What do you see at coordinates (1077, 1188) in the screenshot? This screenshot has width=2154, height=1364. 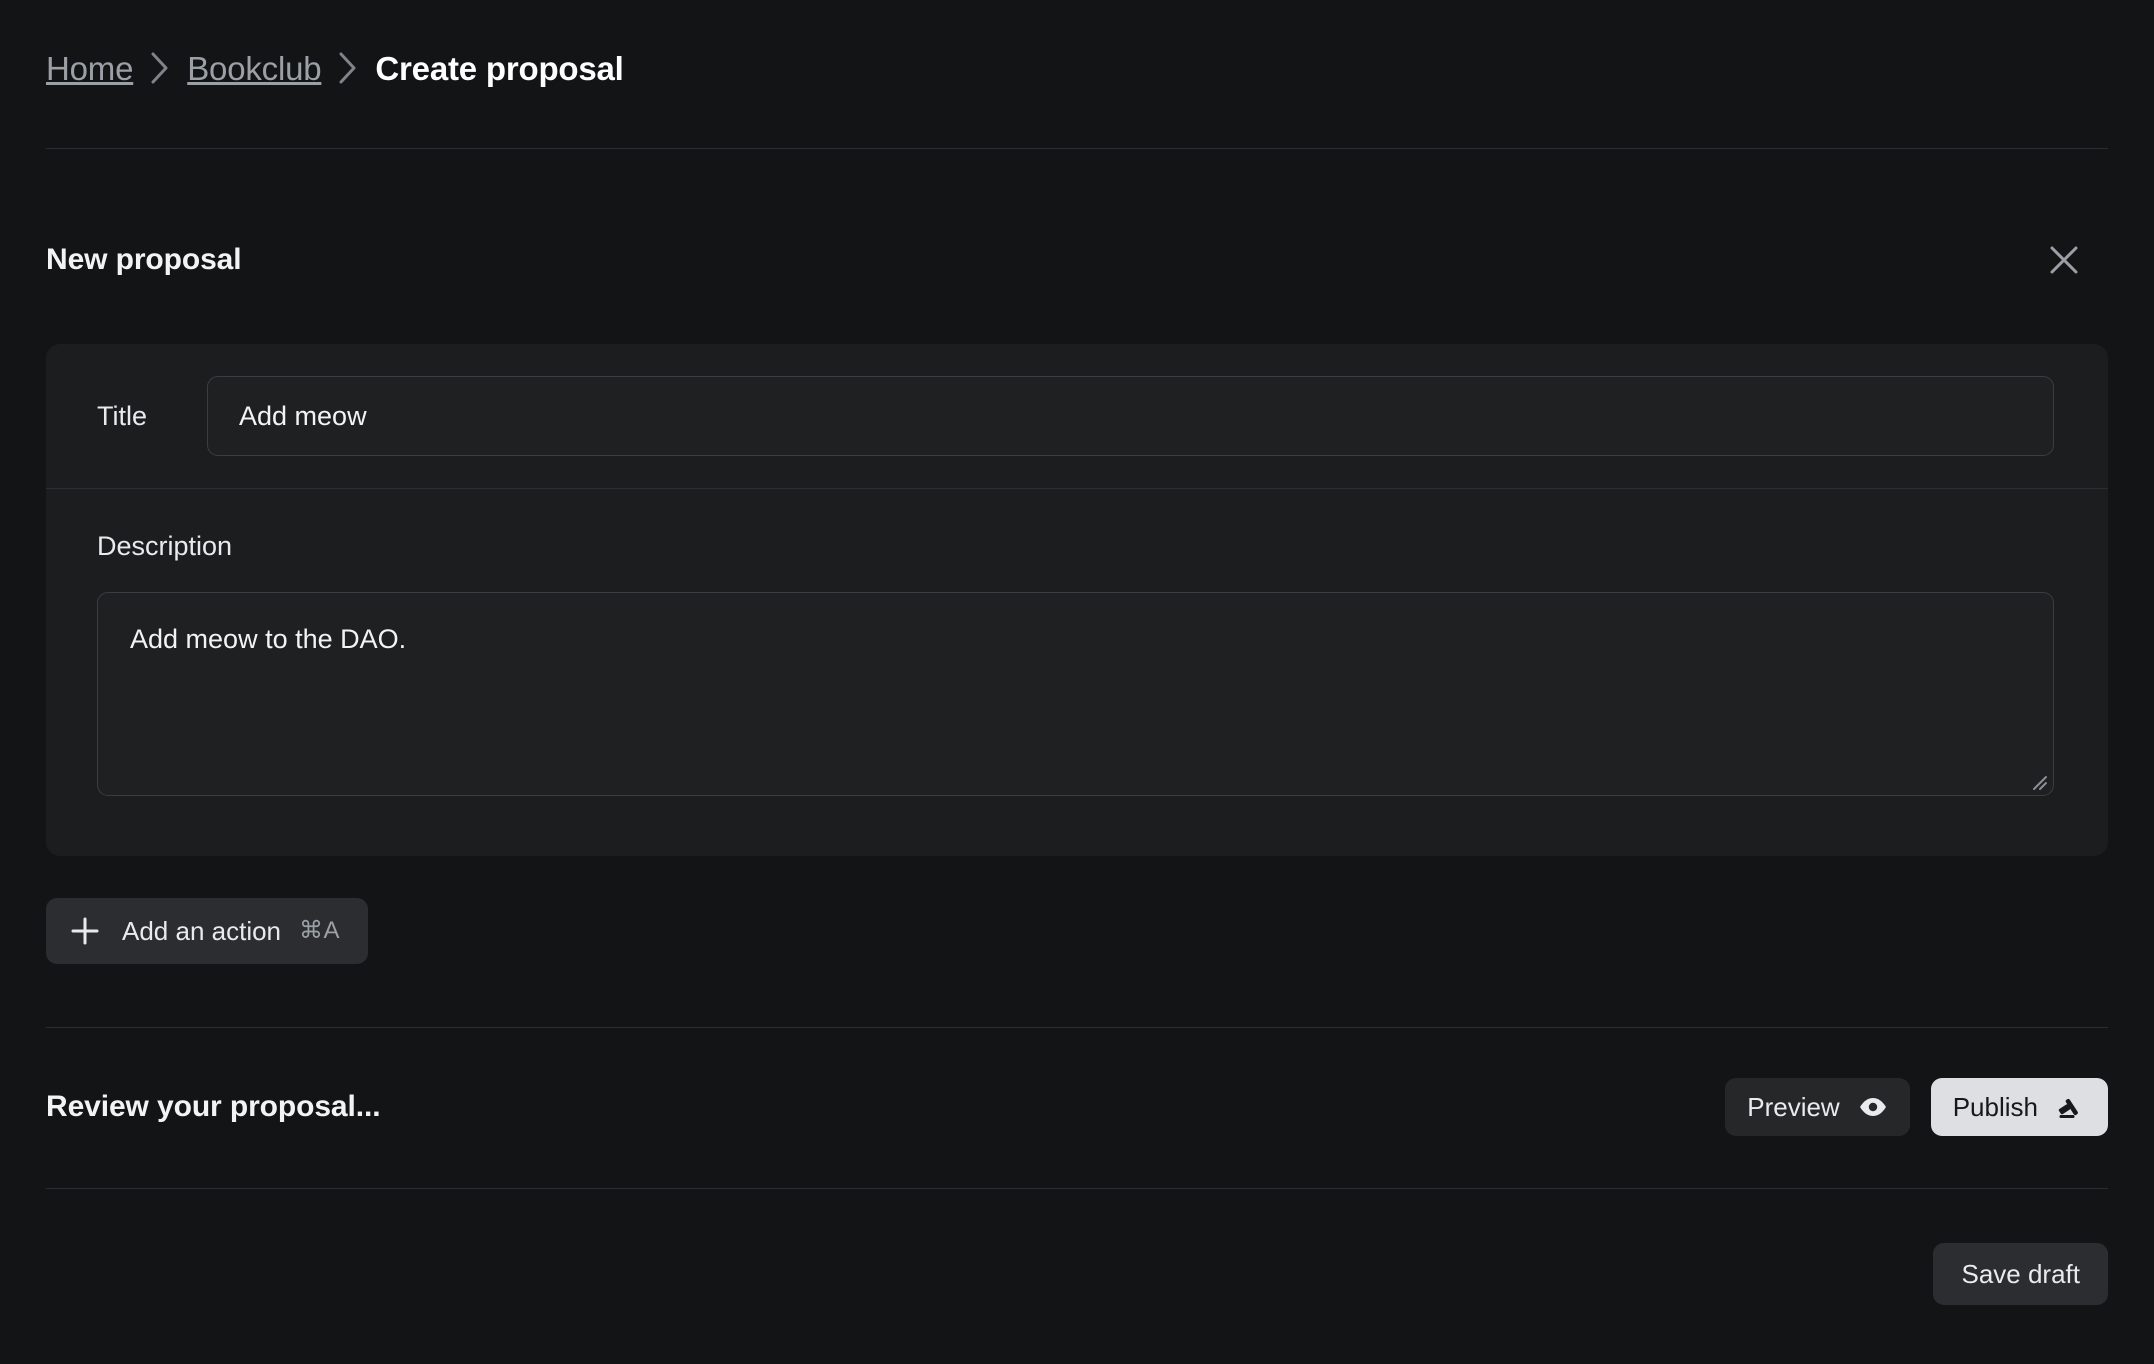 I see `footer-divider` at bounding box center [1077, 1188].